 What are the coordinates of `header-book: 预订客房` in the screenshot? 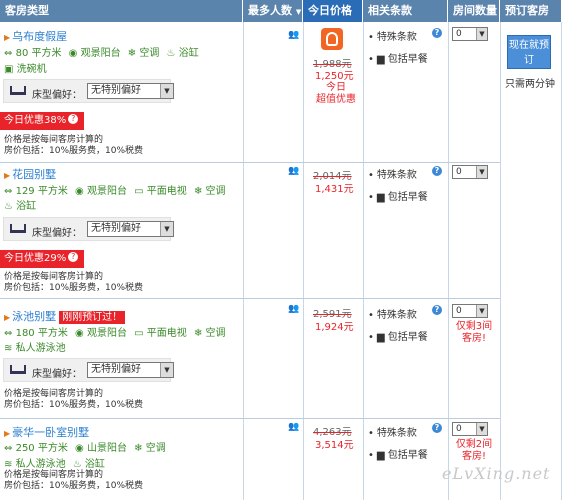 It's located at (531, 11).